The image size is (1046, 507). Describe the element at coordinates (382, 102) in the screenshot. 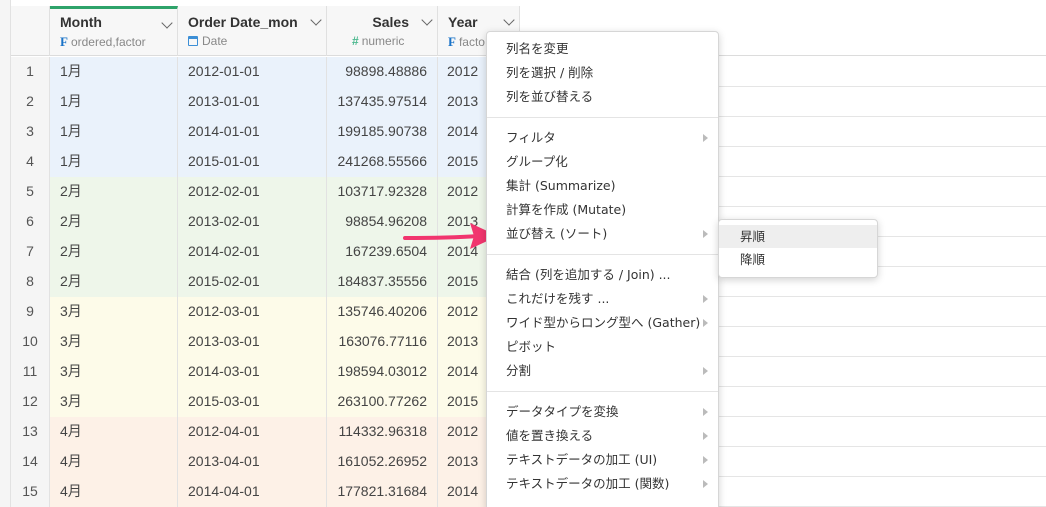

I see `sales-cell: 137435.97514` at that location.